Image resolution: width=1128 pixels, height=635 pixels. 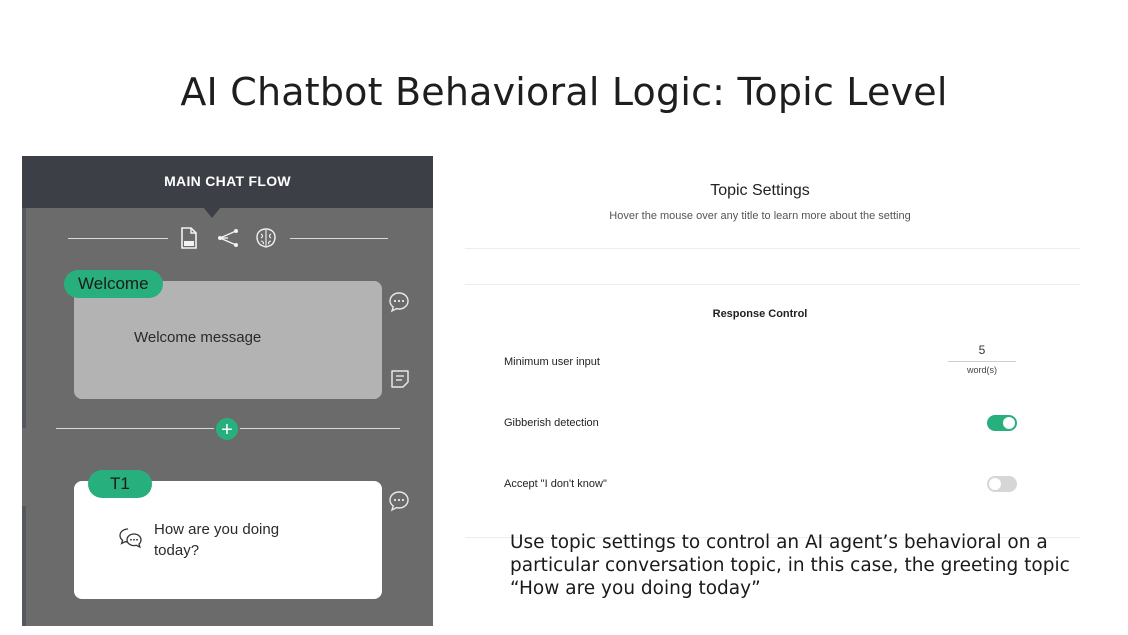 I want to click on slide-title: AI Chatbot Behavioral Logic: Topic Level, so click(x=564, y=92).